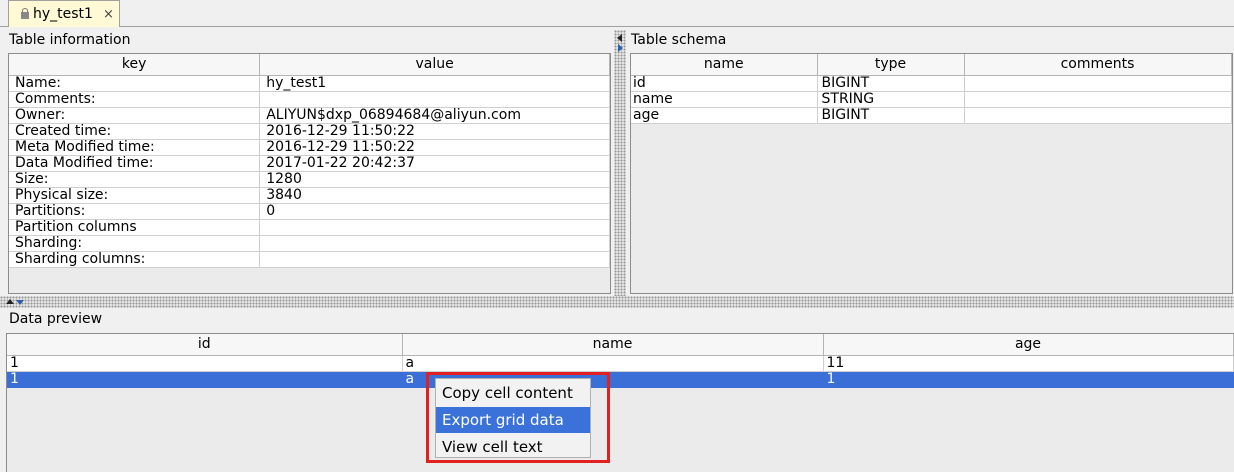 The height and width of the screenshot is (472, 1234). I want to click on column-header-value: value, so click(434, 65).